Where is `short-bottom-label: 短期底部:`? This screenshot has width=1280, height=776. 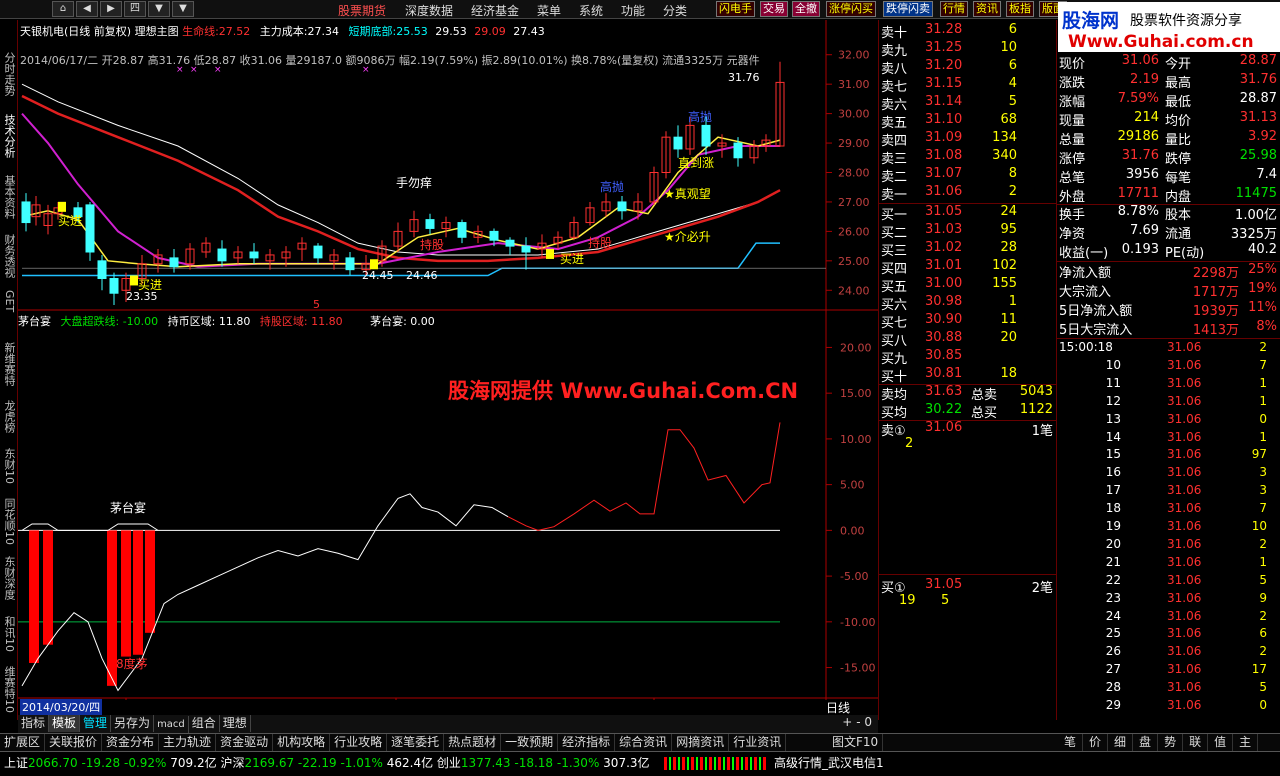
short-bottom-label: 短期底部: is located at coordinates (372, 31).